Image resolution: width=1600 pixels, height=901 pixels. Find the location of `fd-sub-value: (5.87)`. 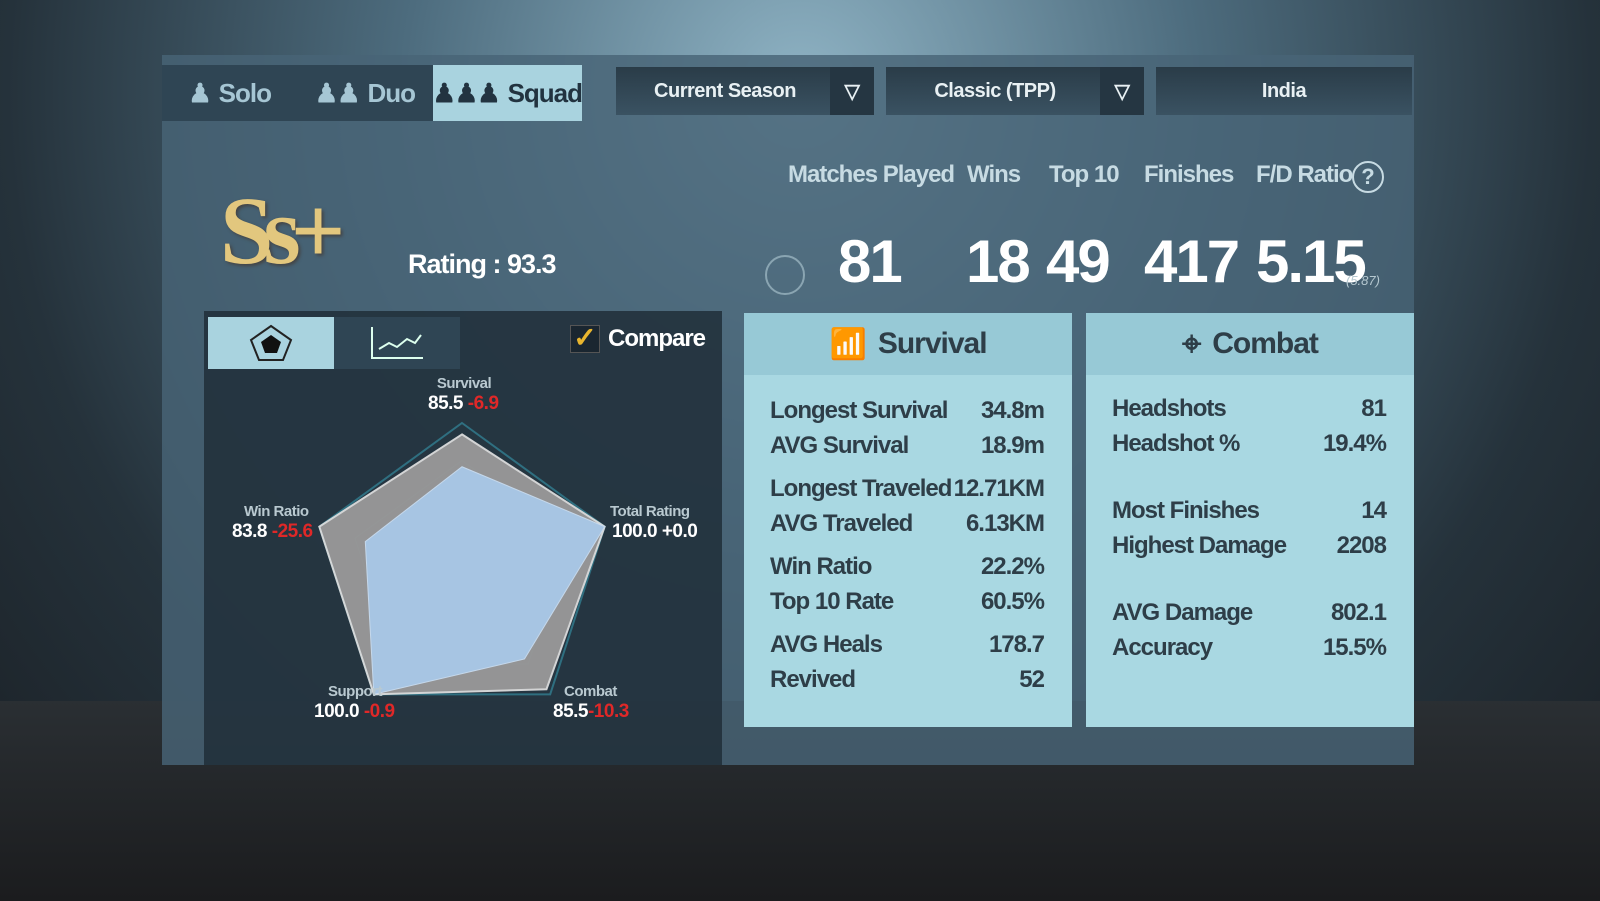

fd-sub-value: (5.87) is located at coordinates (1363, 280).